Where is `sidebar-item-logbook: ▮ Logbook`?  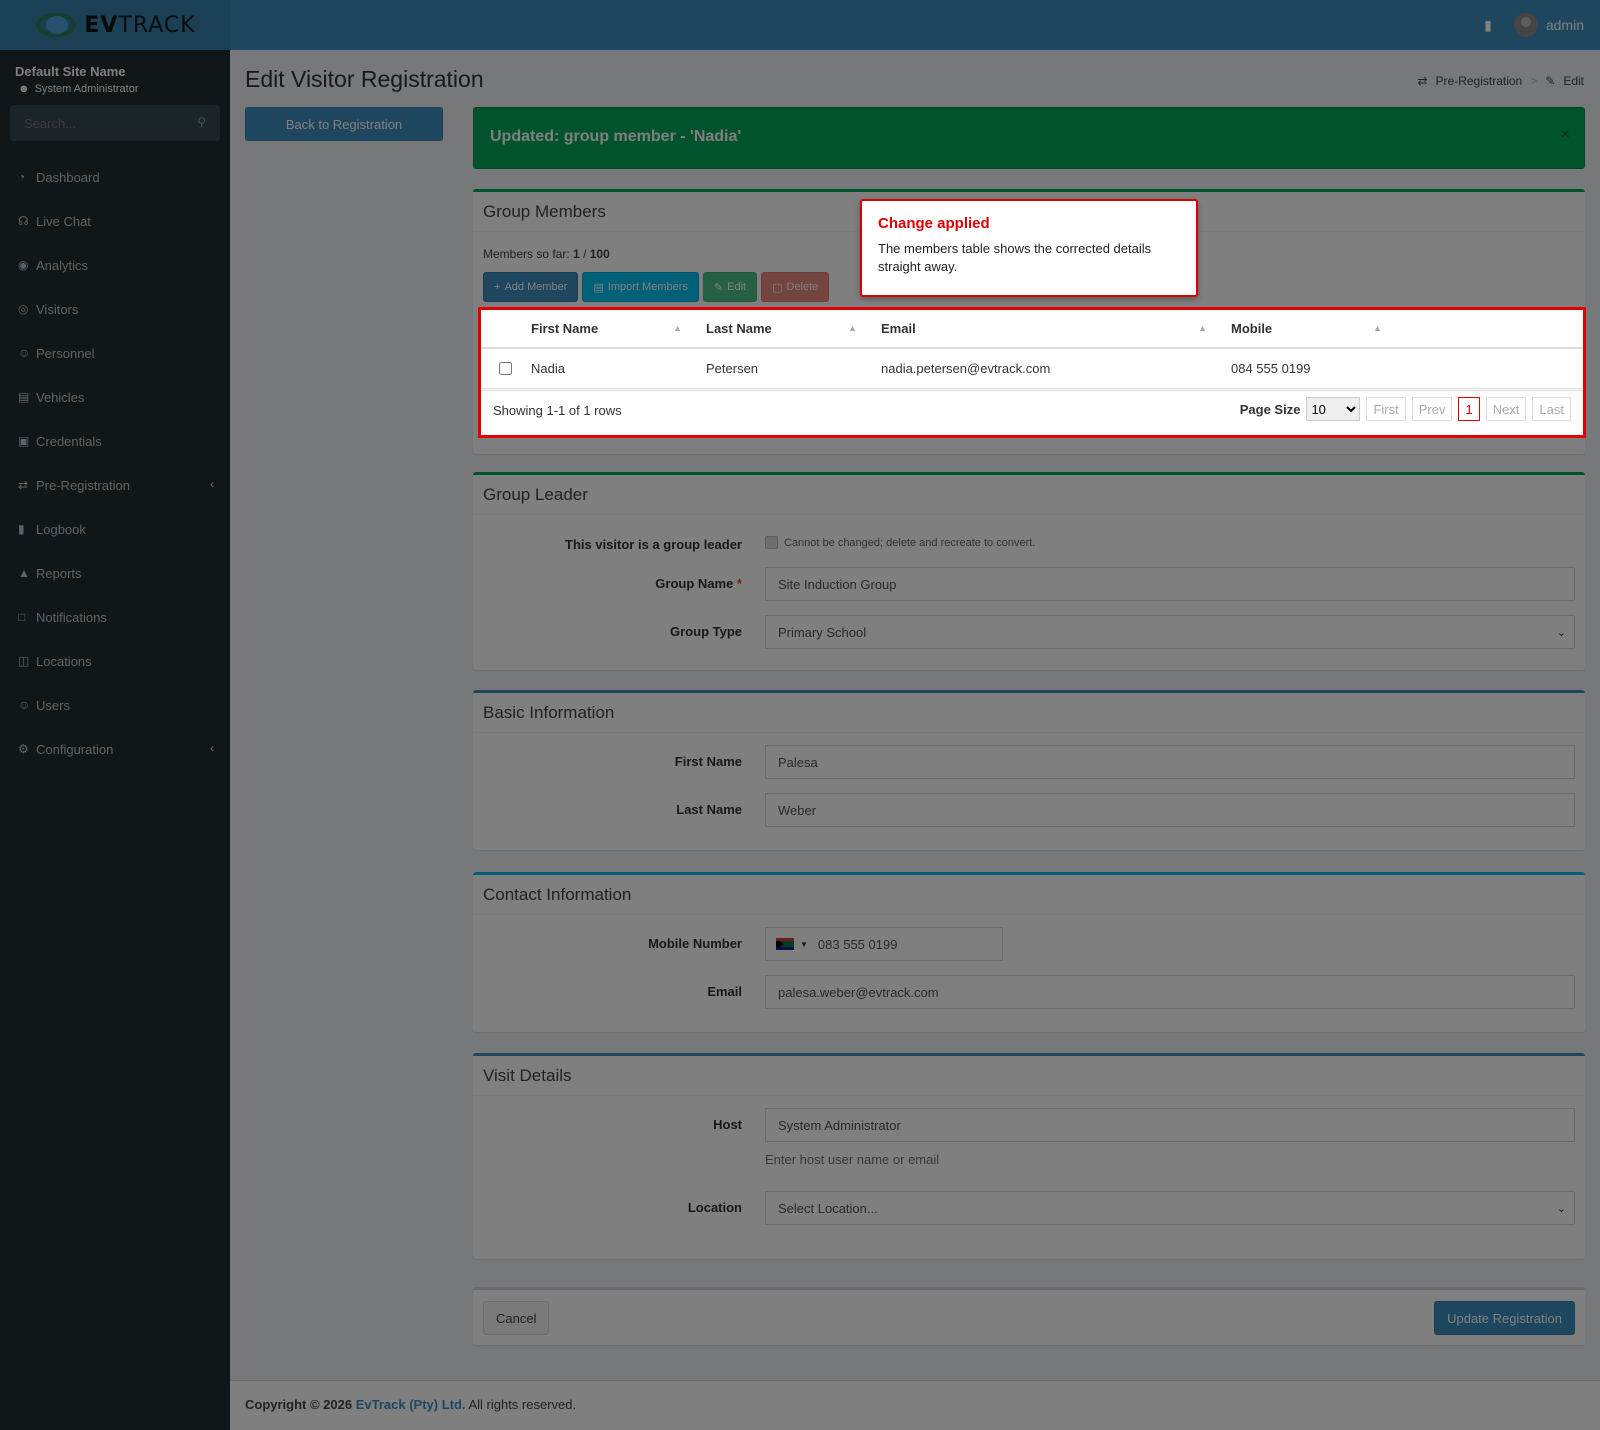
sidebar-item-logbook: ▮ Logbook is located at coordinates (115, 529).